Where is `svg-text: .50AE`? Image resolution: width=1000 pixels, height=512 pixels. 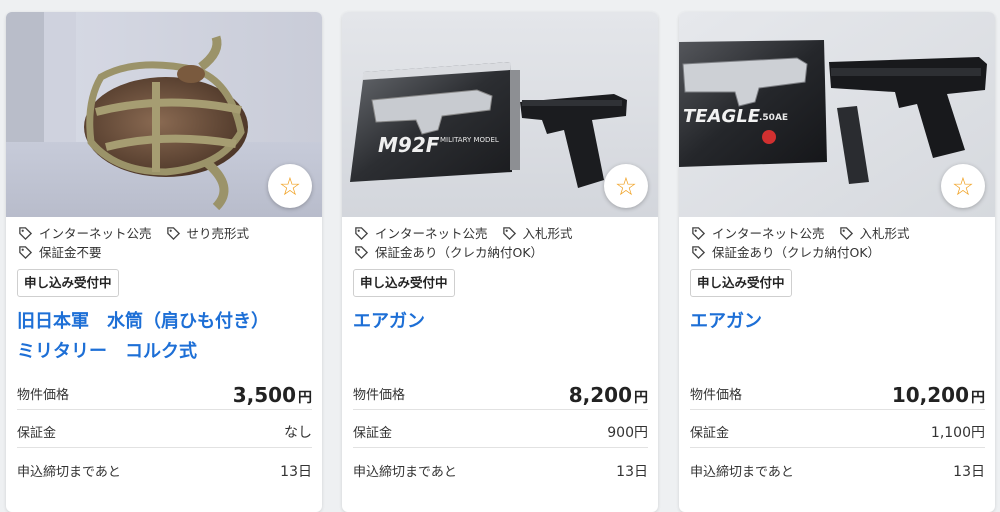 svg-text: .50AE is located at coordinates (773, 118).